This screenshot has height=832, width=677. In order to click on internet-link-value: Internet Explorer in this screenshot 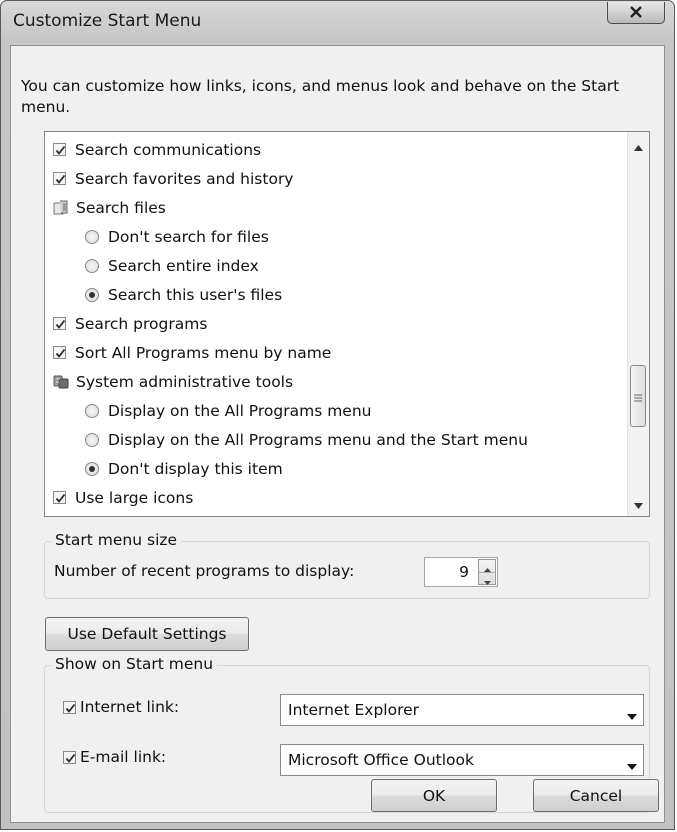, I will do `click(354, 710)`.